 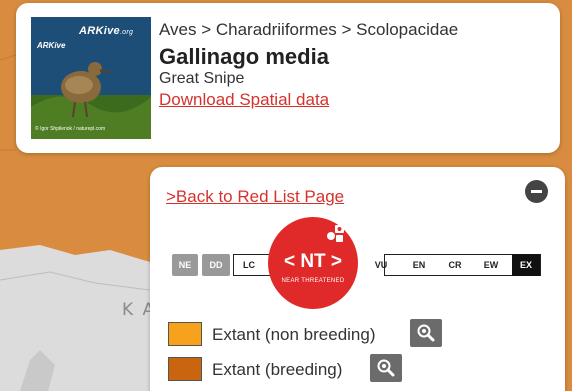 I want to click on collapse-button, so click(x=536, y=191).